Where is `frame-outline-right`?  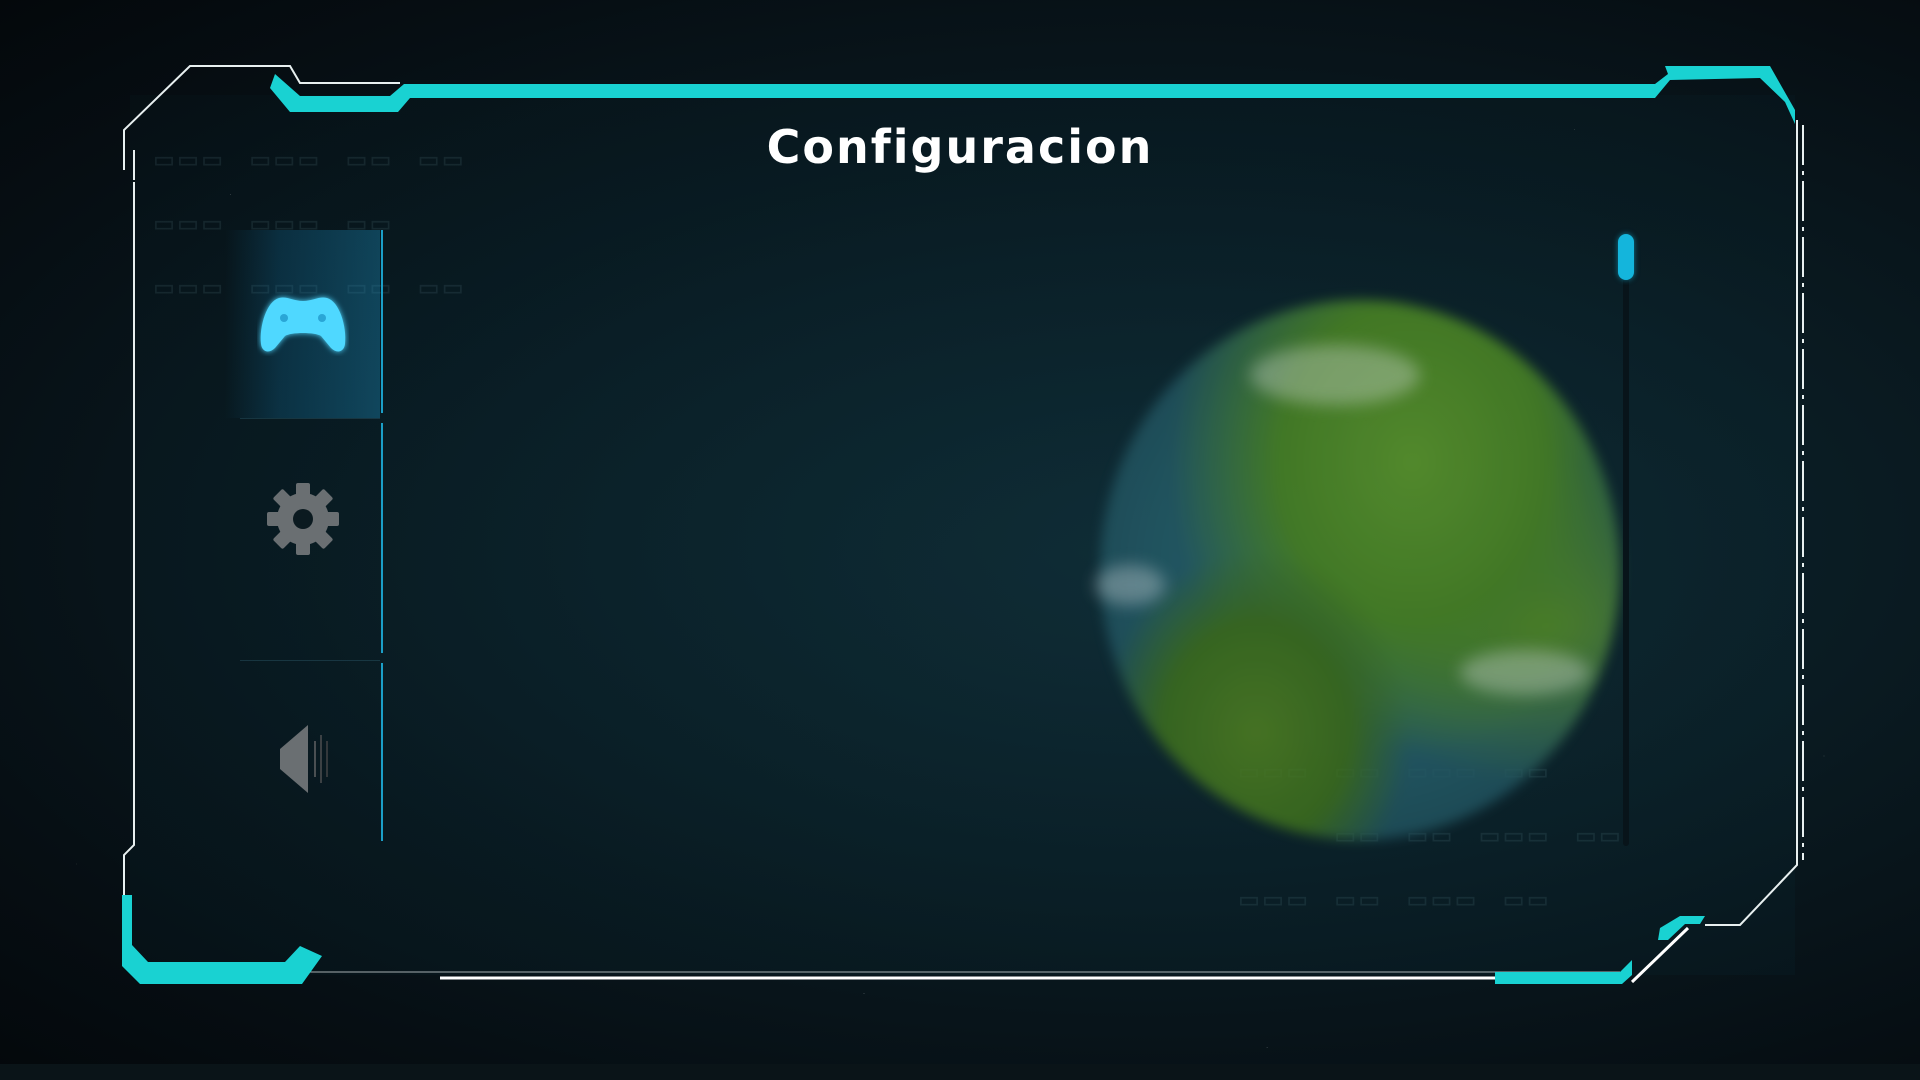 frame-outline-right is located at coordinates (1751, 523).